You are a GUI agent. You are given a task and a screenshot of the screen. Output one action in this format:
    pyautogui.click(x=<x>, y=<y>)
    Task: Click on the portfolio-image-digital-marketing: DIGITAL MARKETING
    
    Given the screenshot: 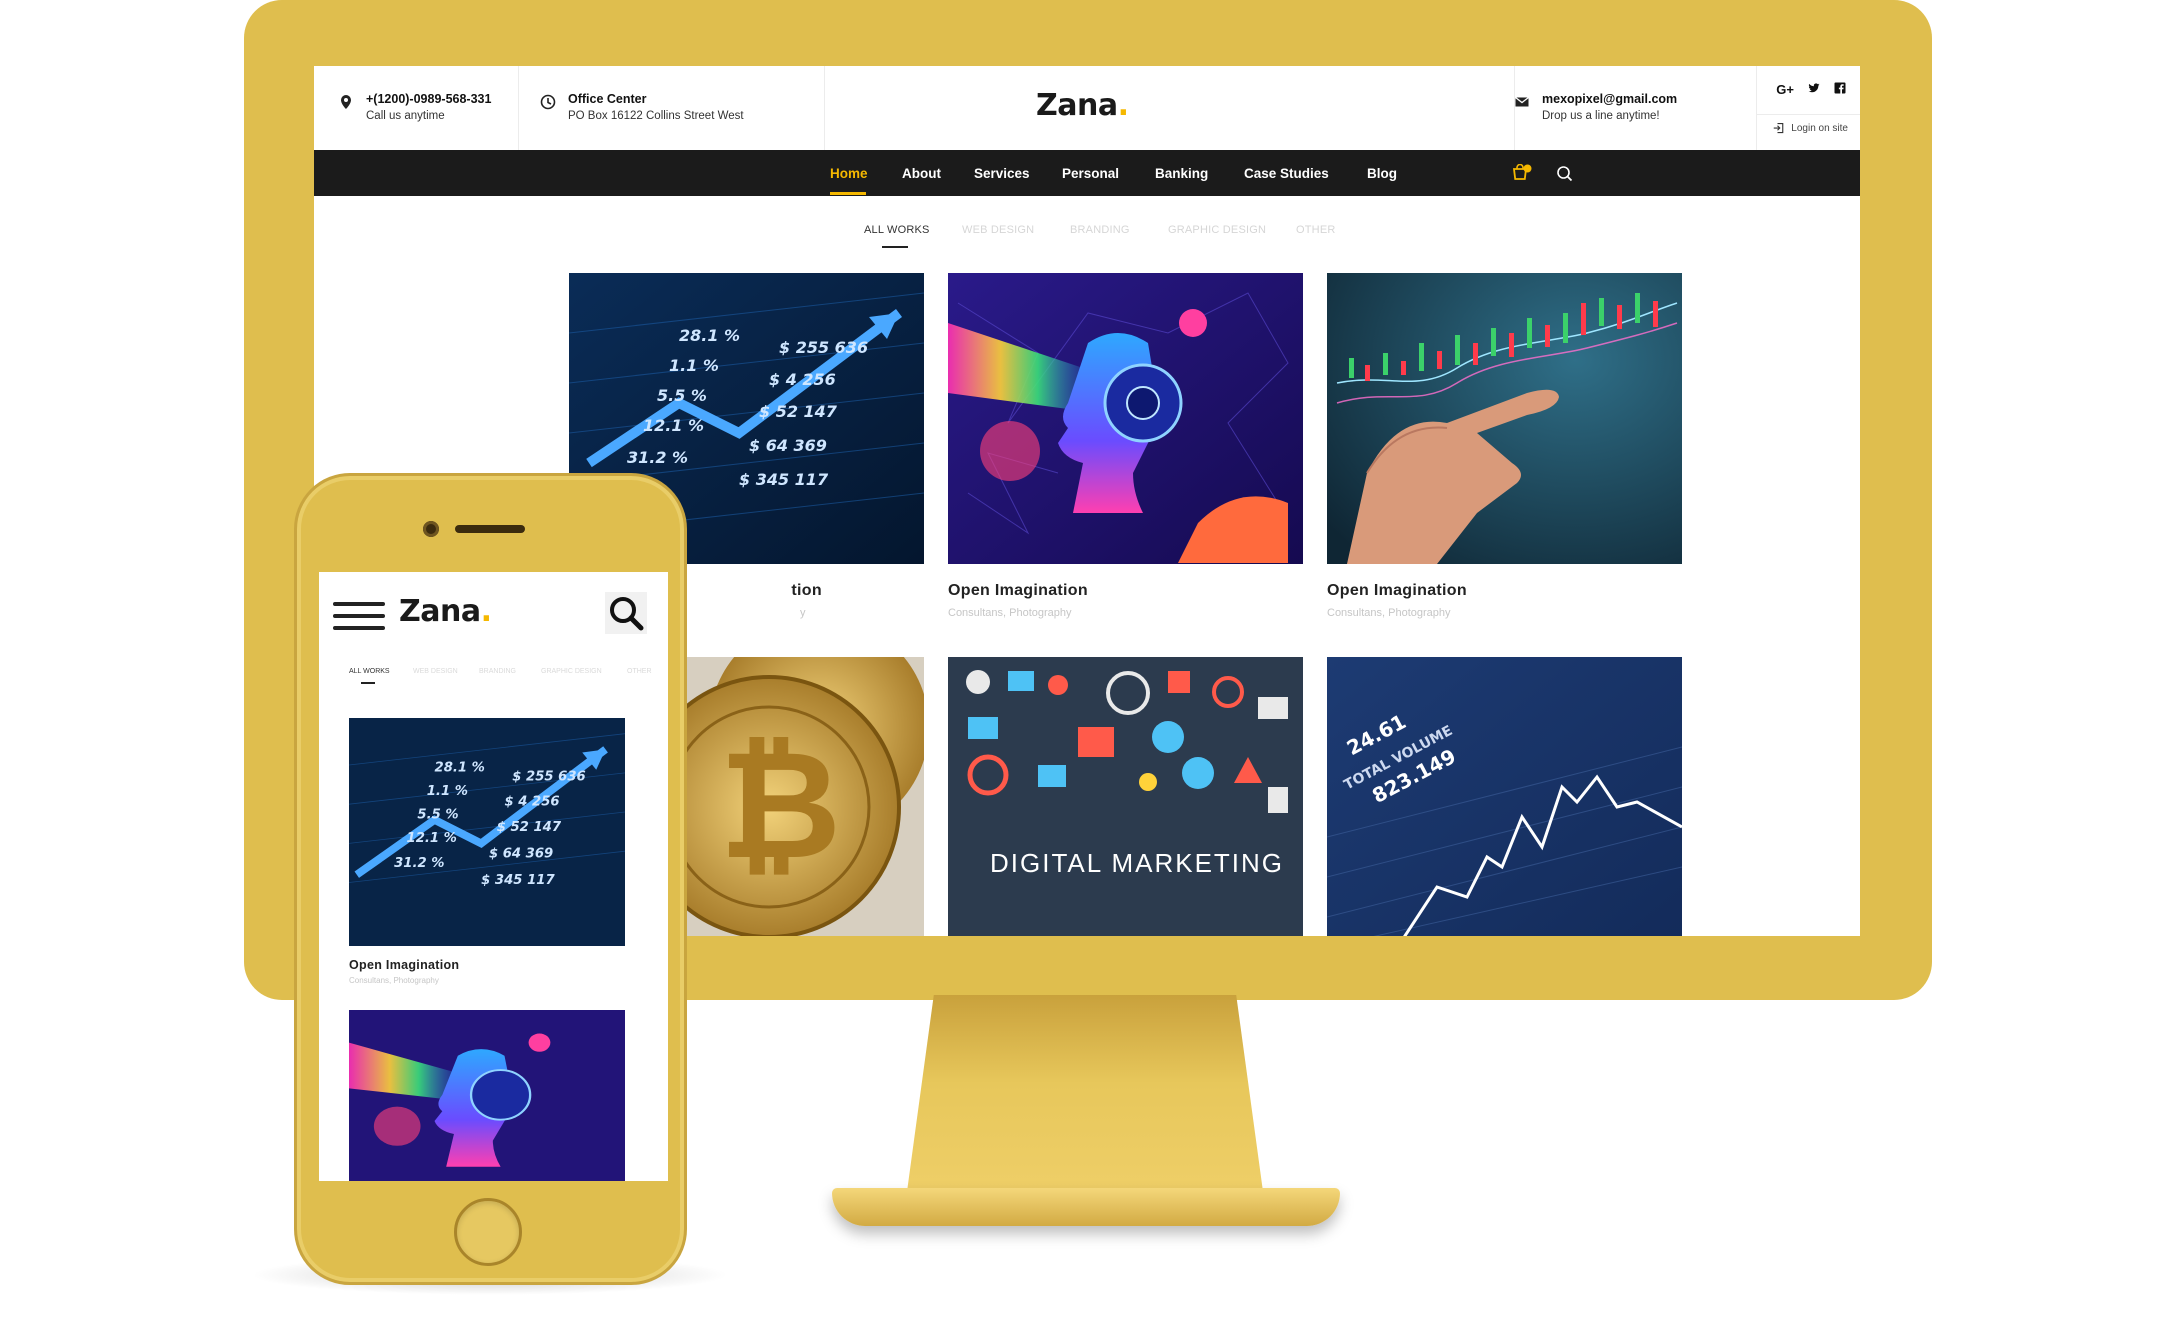 What is the action you would take?
    pyautogui.click(x=1125, y=796)
    